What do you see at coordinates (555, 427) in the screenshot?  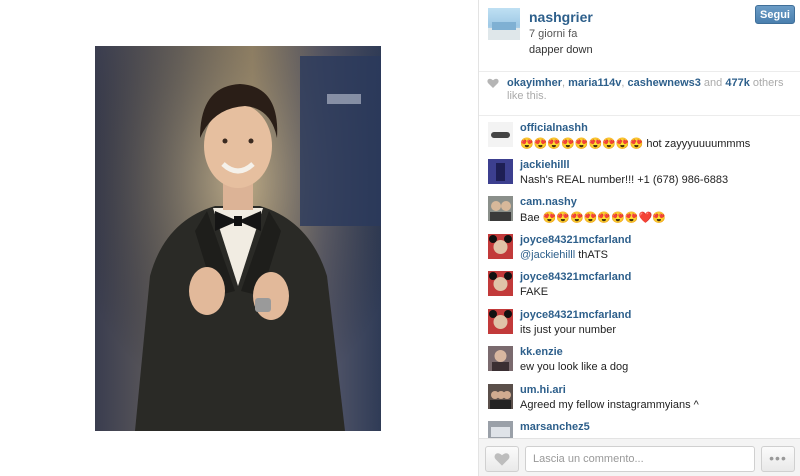 I see `comment-username: marsanchez5` at bounding box center [555, 427].